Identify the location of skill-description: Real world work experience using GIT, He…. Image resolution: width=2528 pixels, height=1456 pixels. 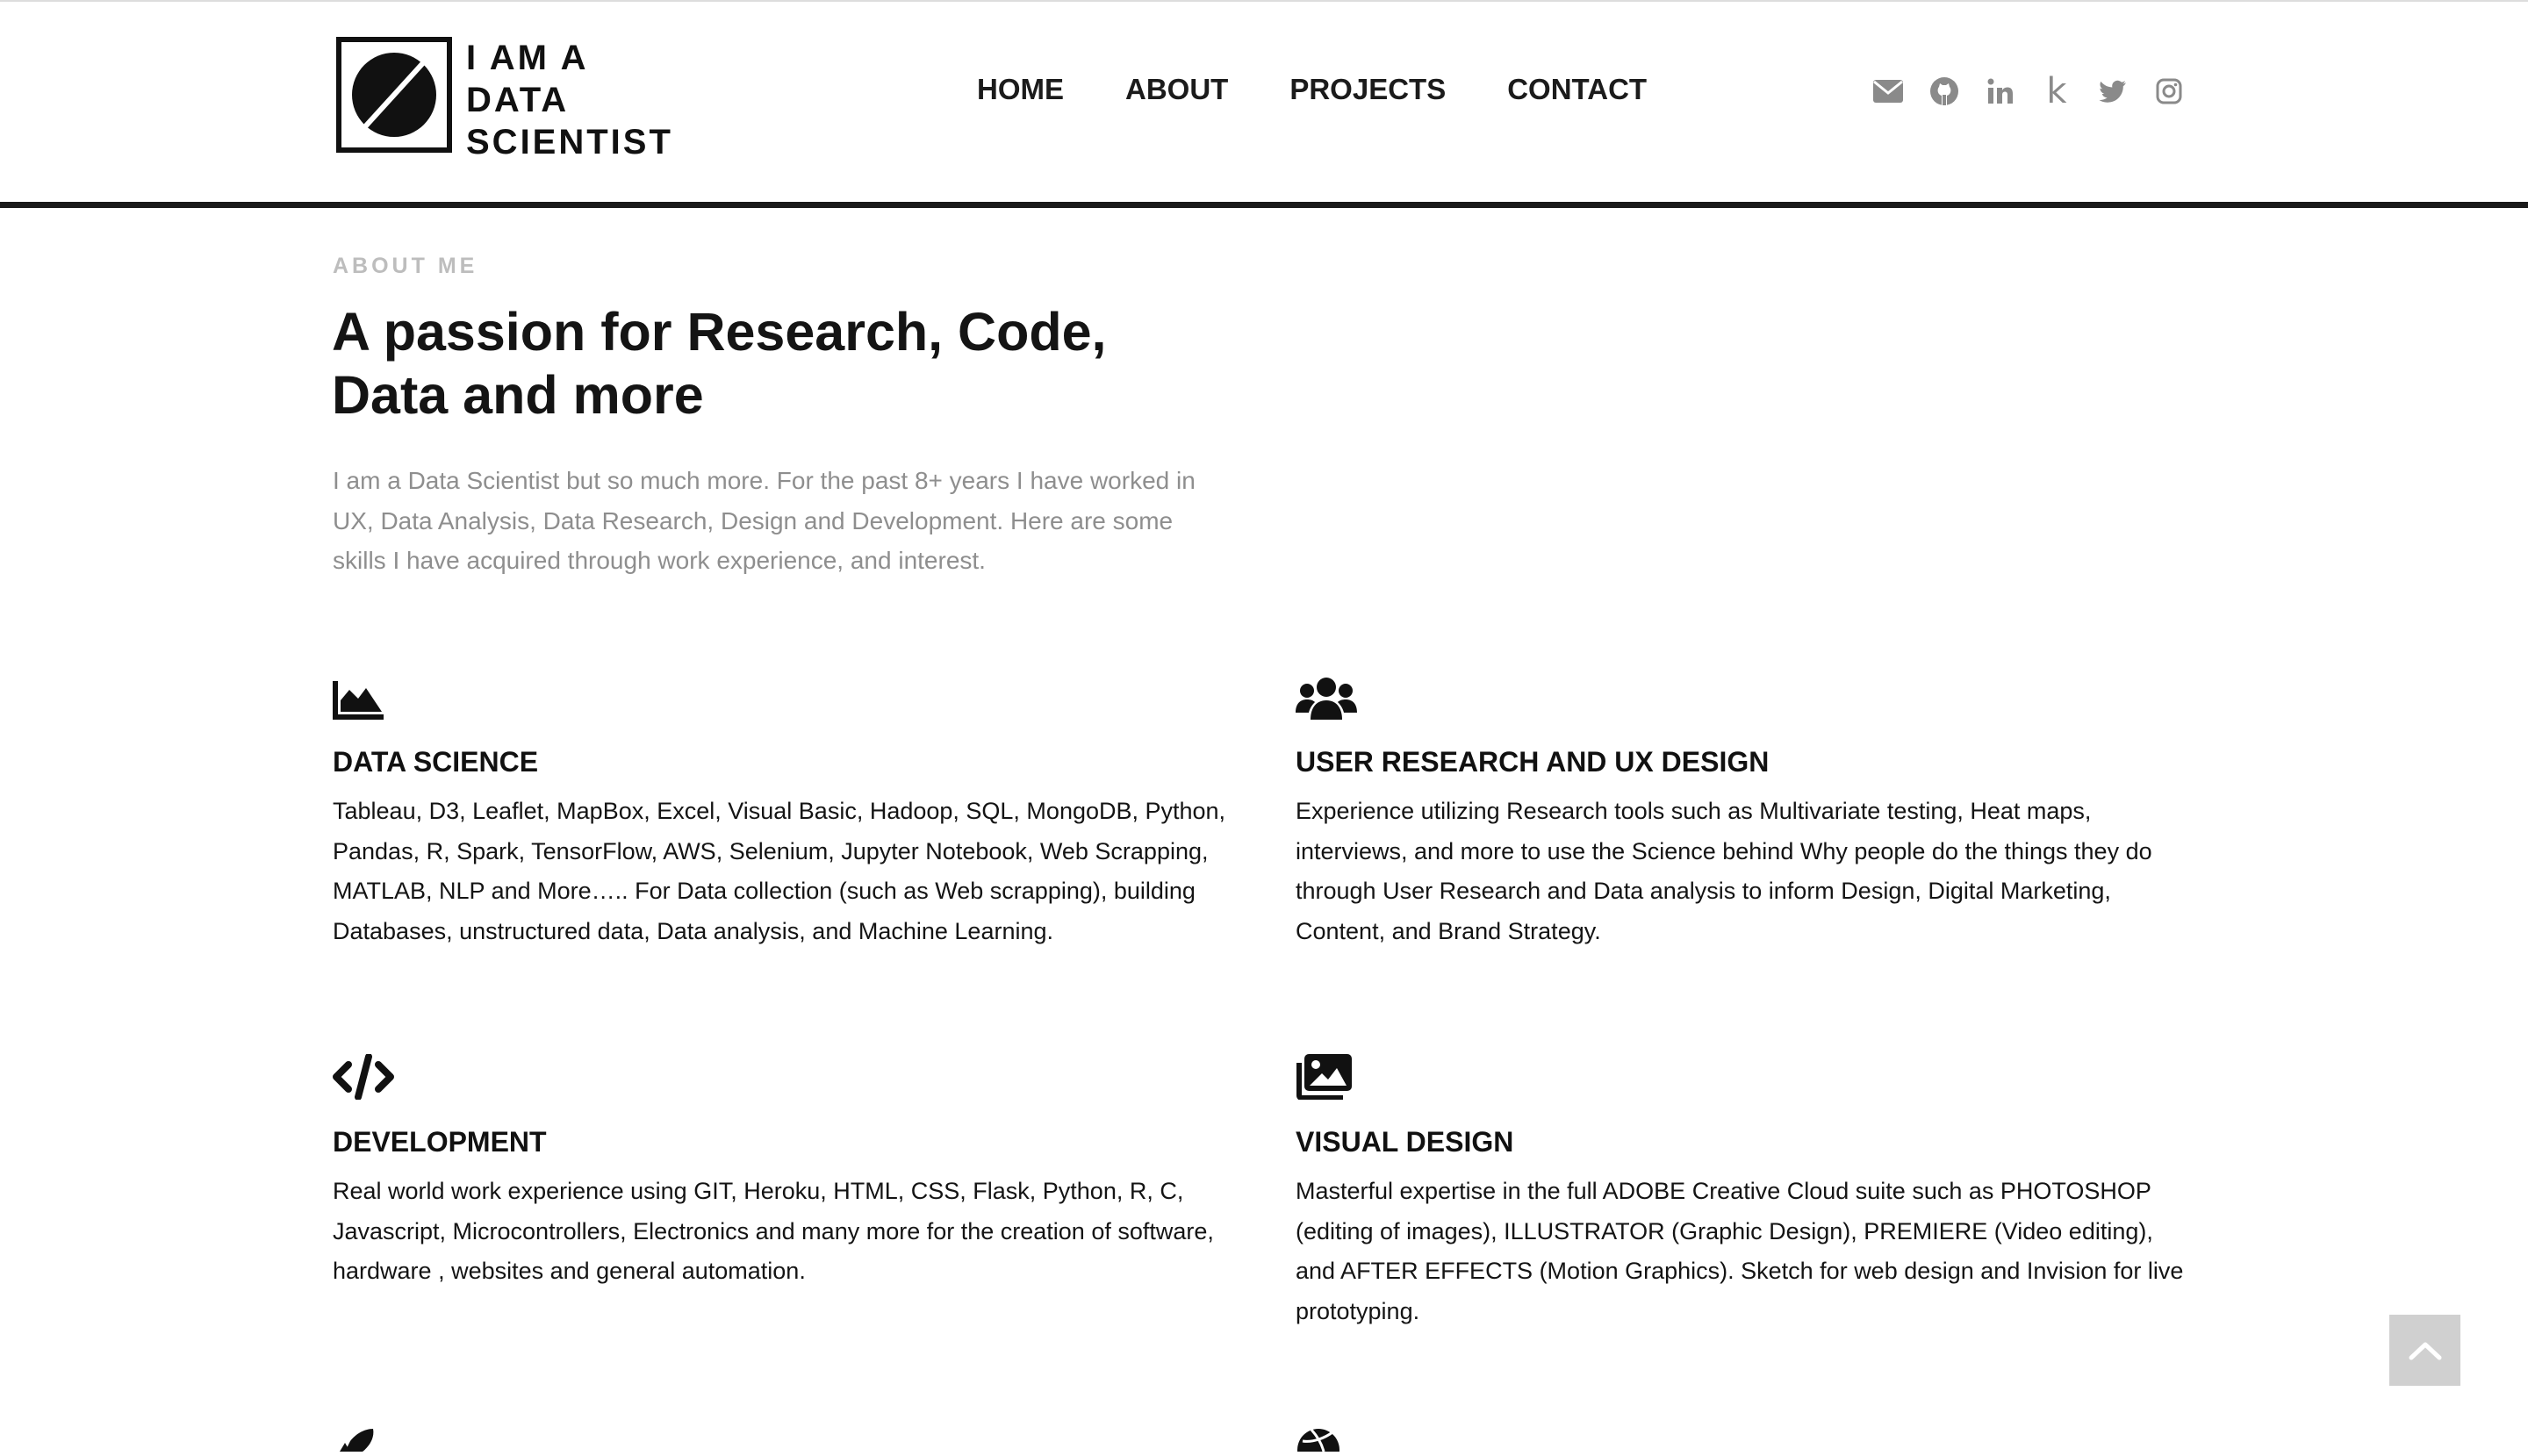
(774, 1231).